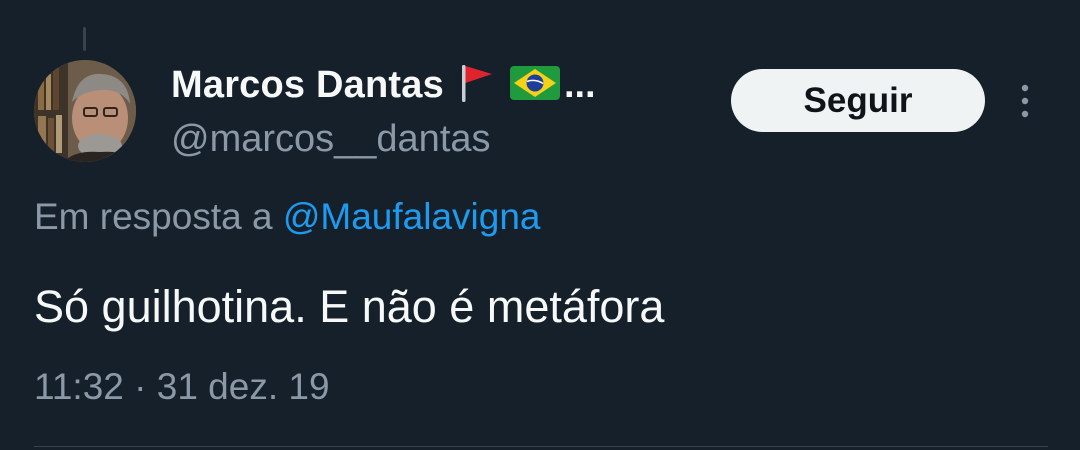 Image resolution: width=1080 pixels, height=450 pixels. What do you see at coordinates (412, 216) in the screenshot?
I see `reply-mention-link: @Maufalavigna` at bounding box center [412, 216].